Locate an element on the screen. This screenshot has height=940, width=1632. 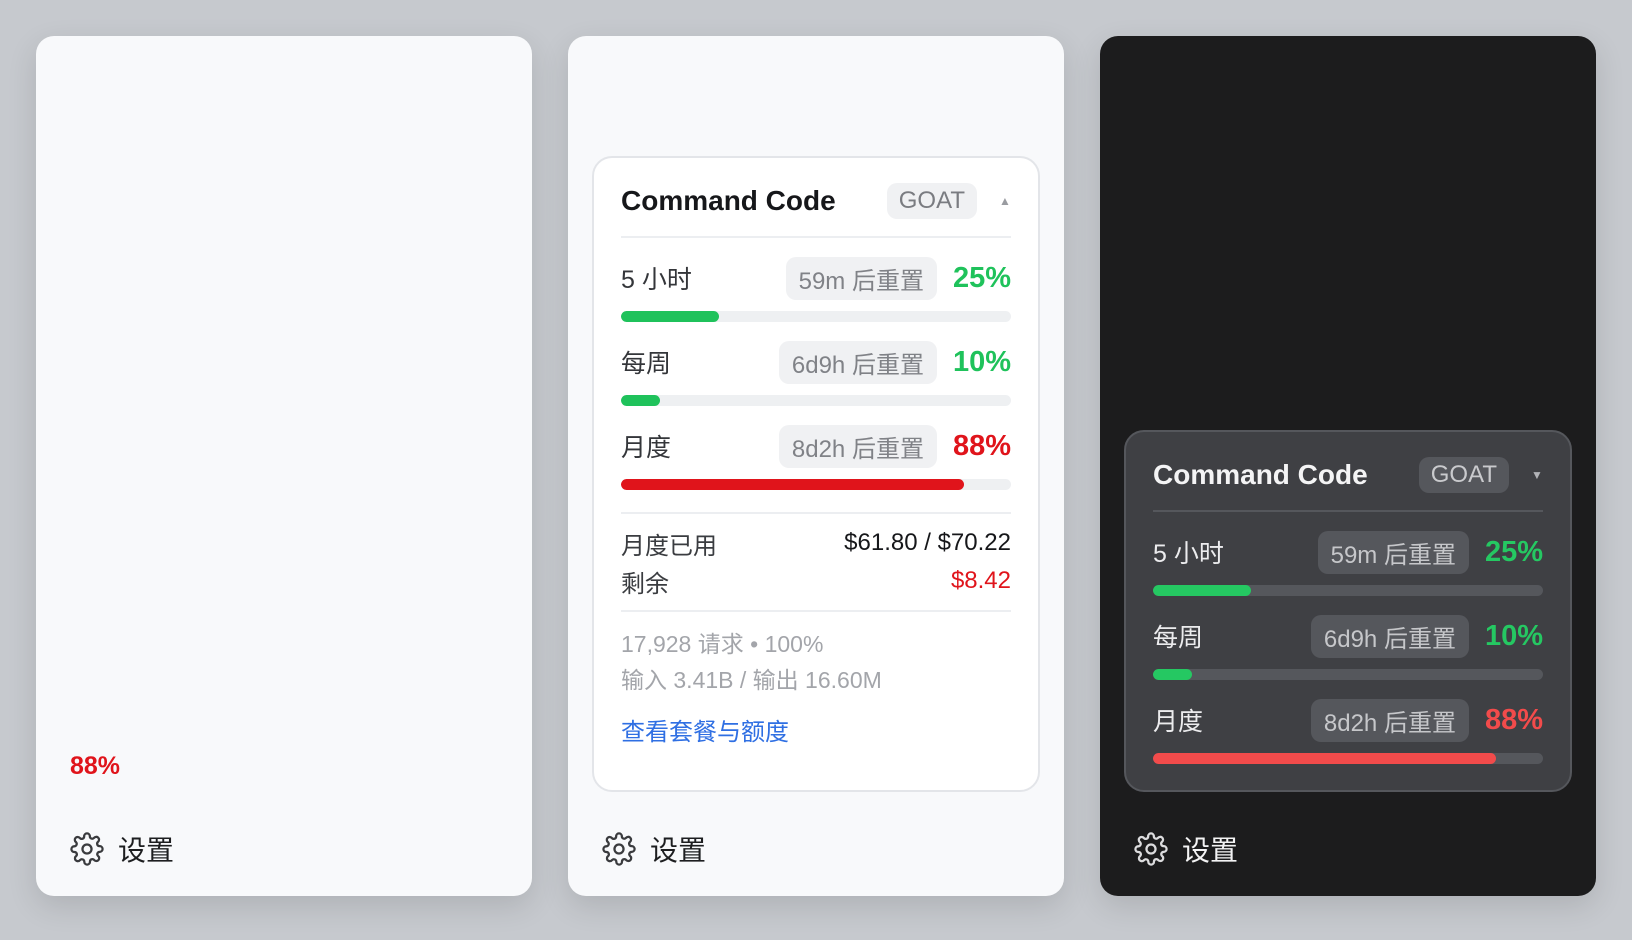
monthly-used-value: $61.80 / $70.22 is located at coordinates (927, 542).